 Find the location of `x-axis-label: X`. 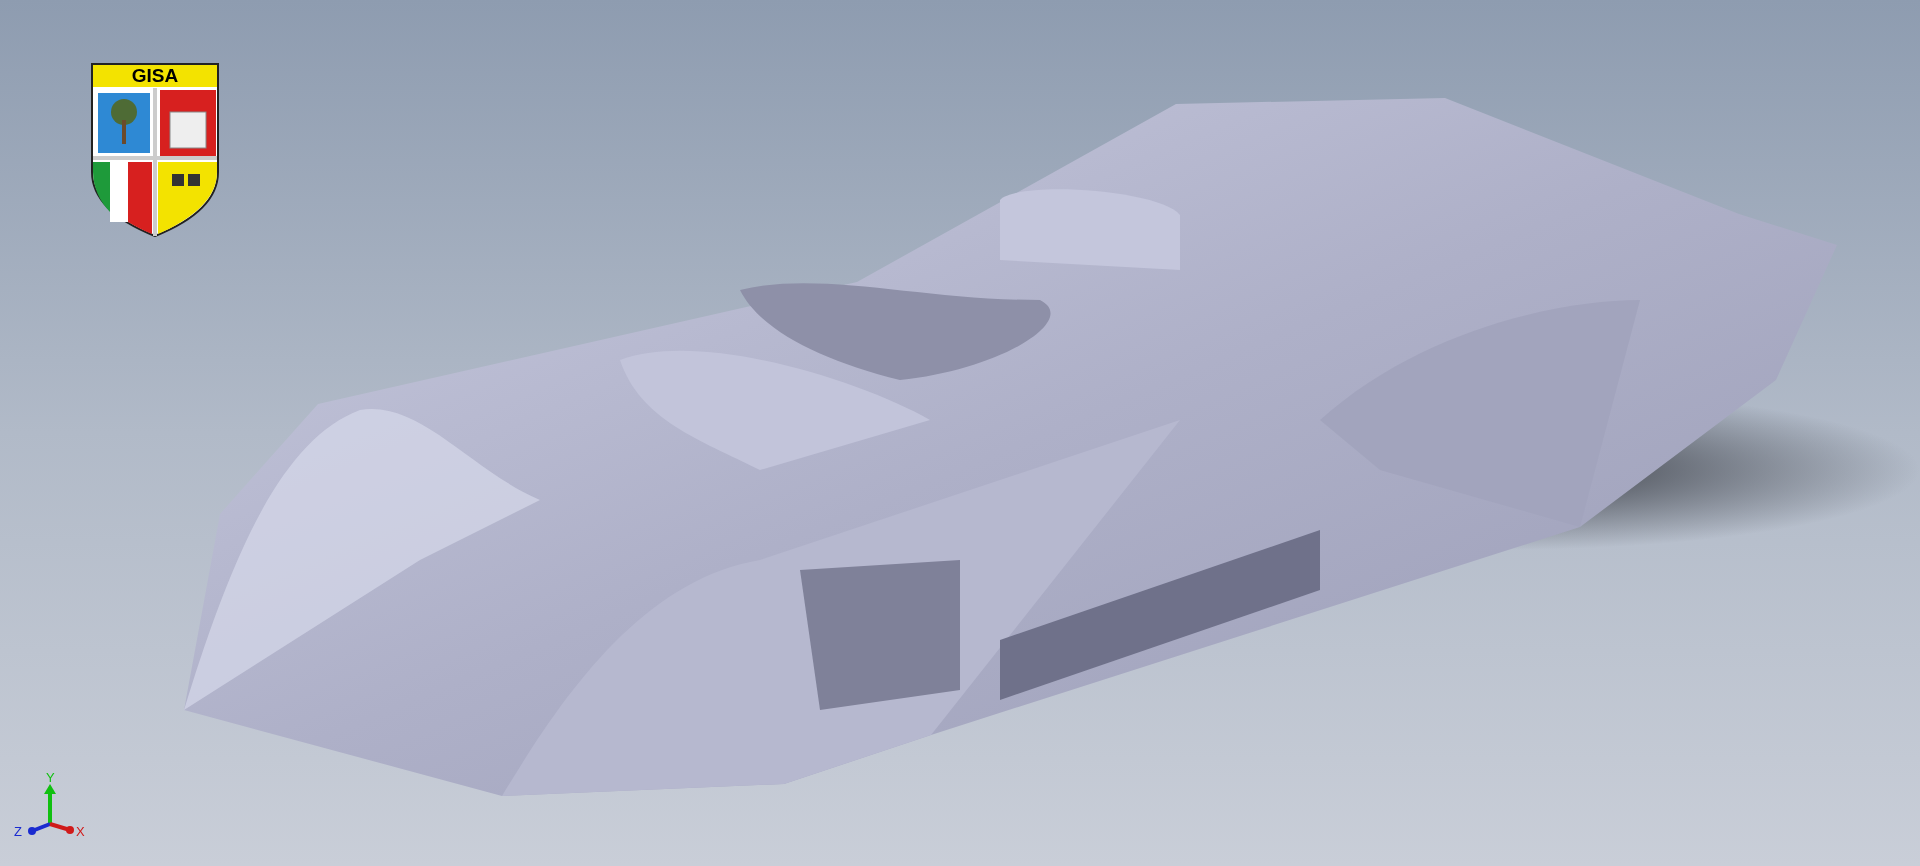

x-axis-label: X is located at coordinates (80, 831).